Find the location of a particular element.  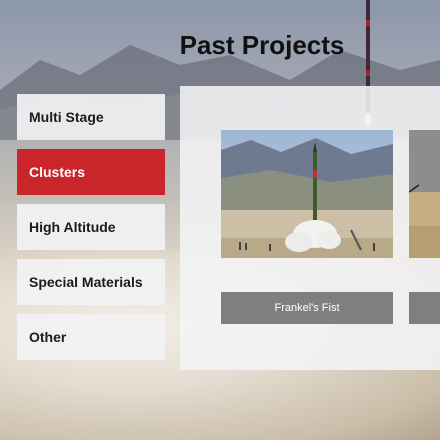

project-image-frankels-fist is located at coordinates (307, 194).